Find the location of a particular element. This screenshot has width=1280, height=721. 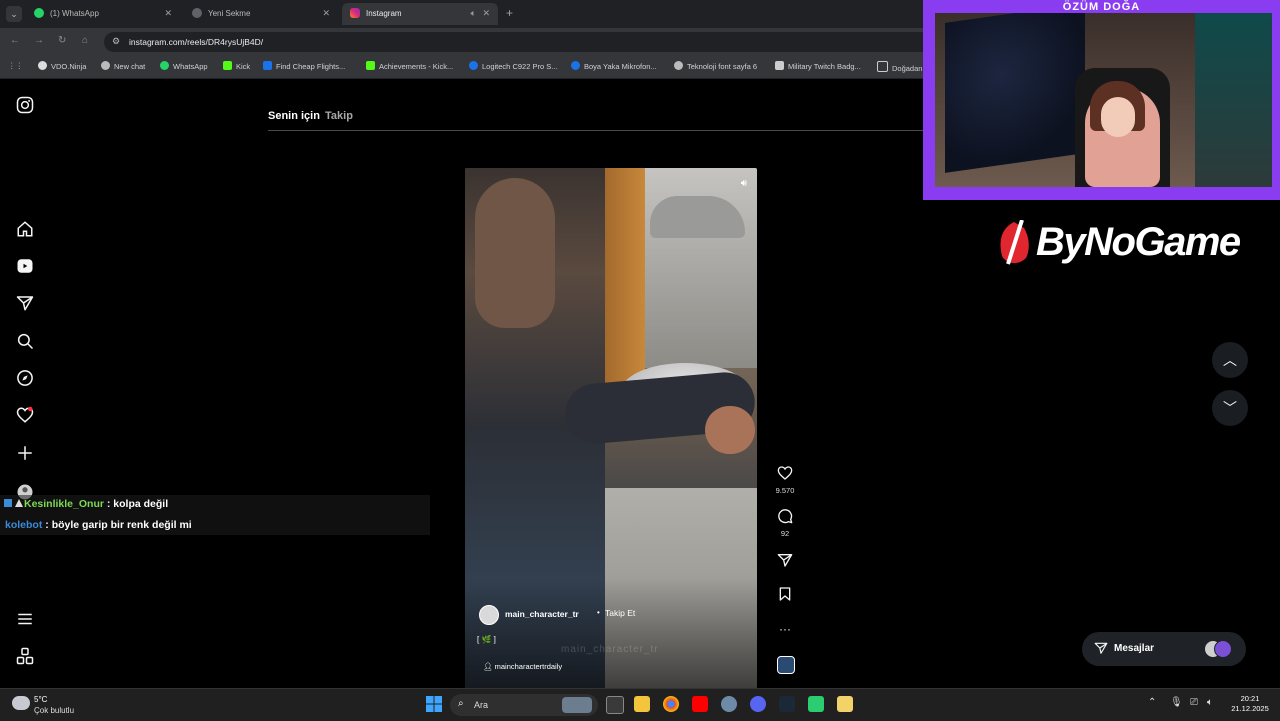

previous-reel-button: ︿ is located at coordinates (1230, 360).